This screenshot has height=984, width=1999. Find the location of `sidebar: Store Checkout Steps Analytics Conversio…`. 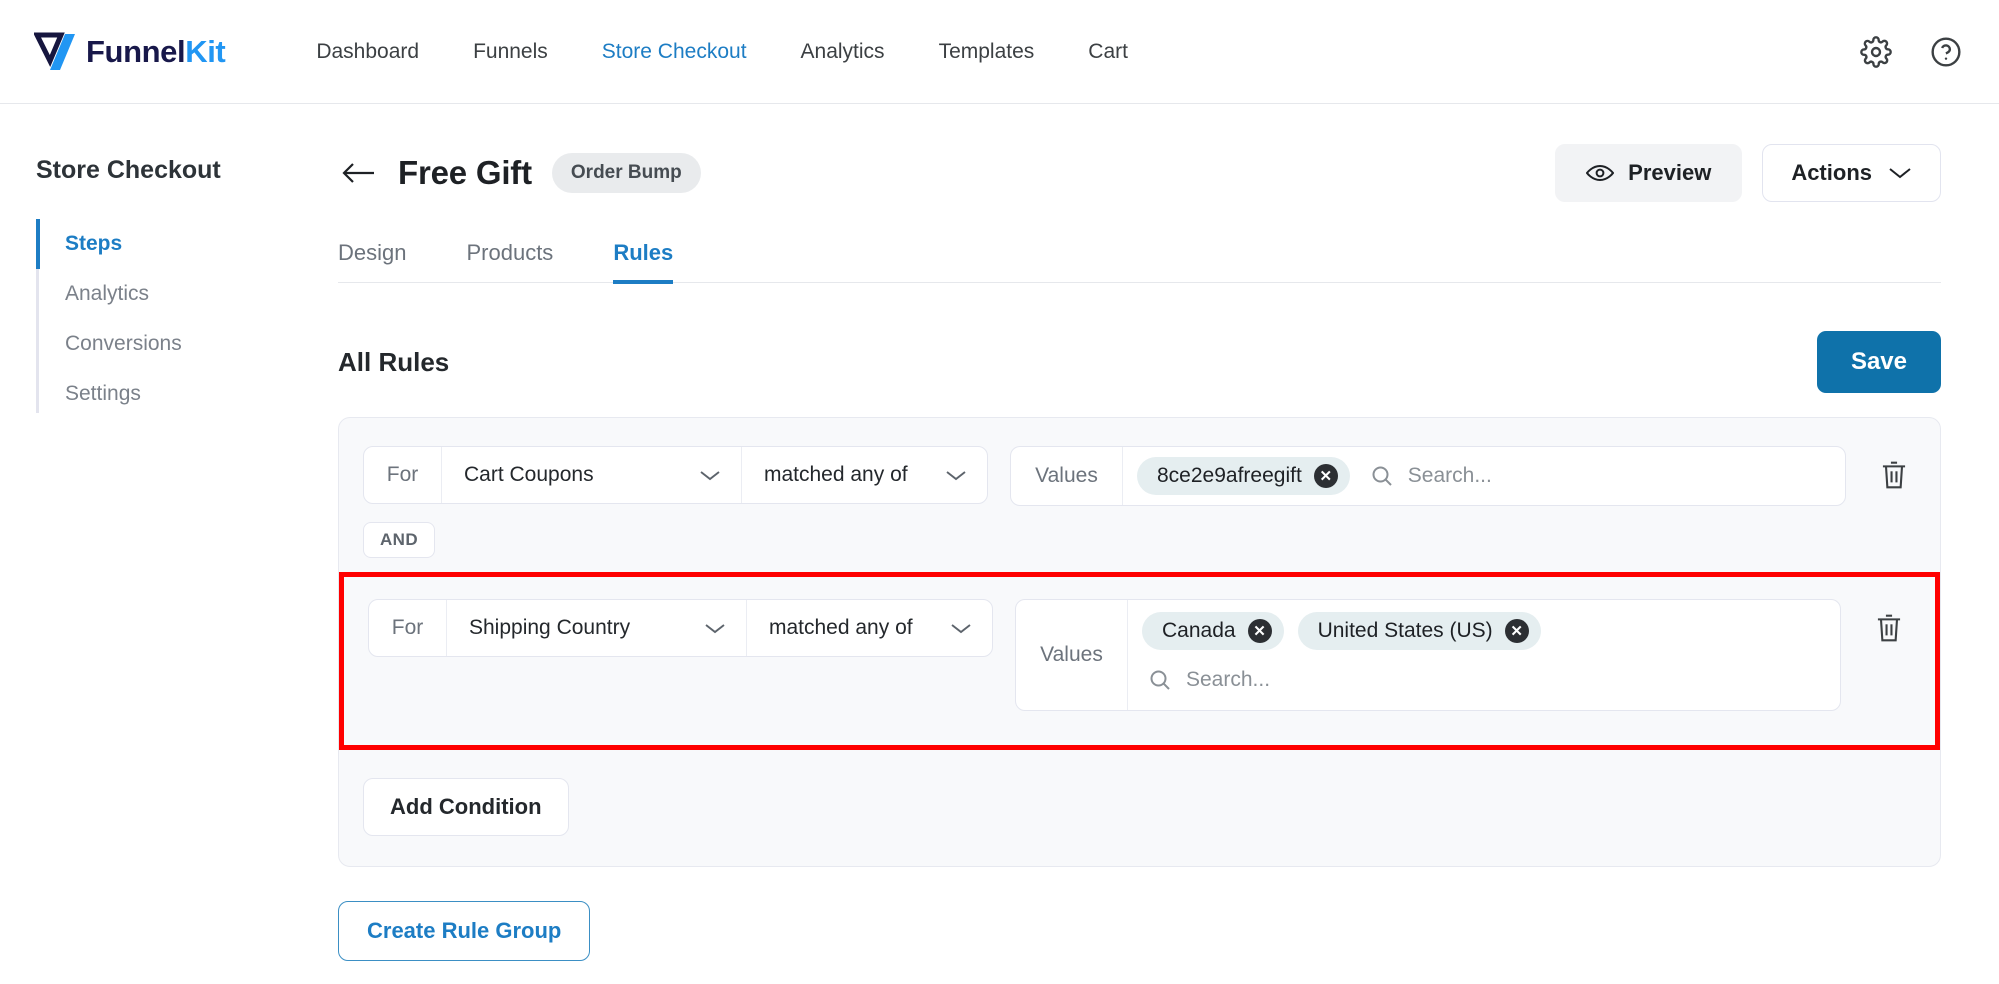

sidebar: Store Checkout Steps Analytics Conversio… is located at coordinates (155, 544).